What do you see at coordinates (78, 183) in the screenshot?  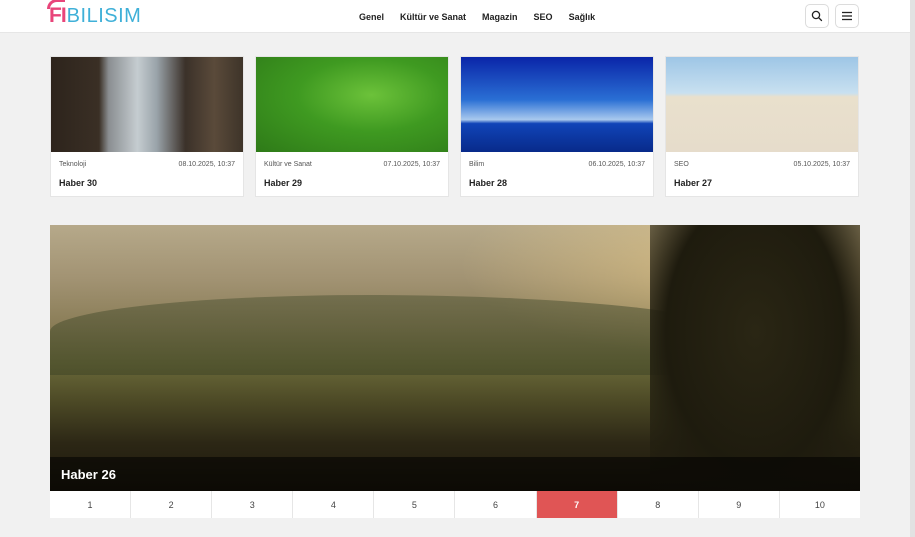 I see `news-card-title: Haber 30` at bounding box center [78, 183].